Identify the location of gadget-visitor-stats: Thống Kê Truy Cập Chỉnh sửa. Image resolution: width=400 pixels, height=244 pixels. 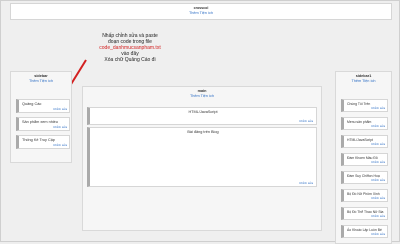
(43, 142).